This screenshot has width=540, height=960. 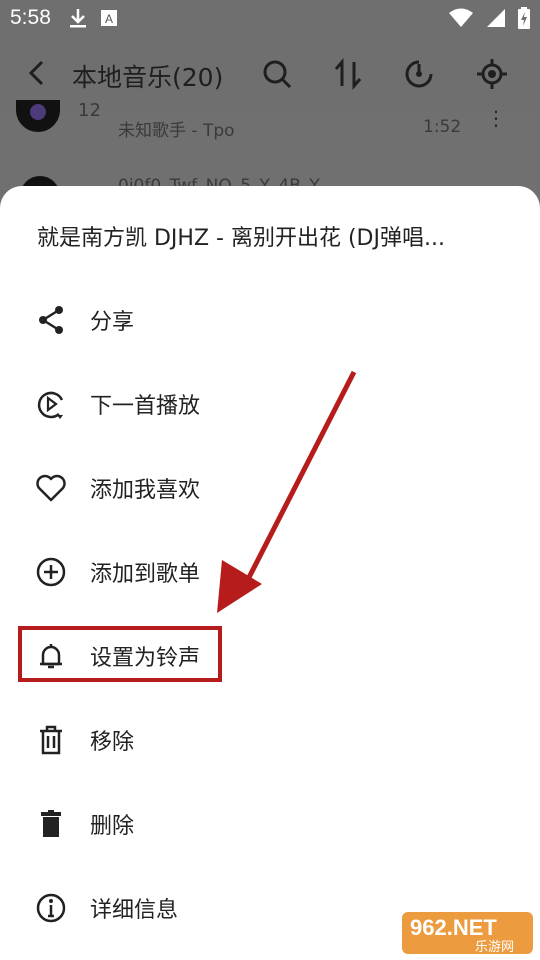 I want to click on song-title: 12, so click(x=89, y=110).